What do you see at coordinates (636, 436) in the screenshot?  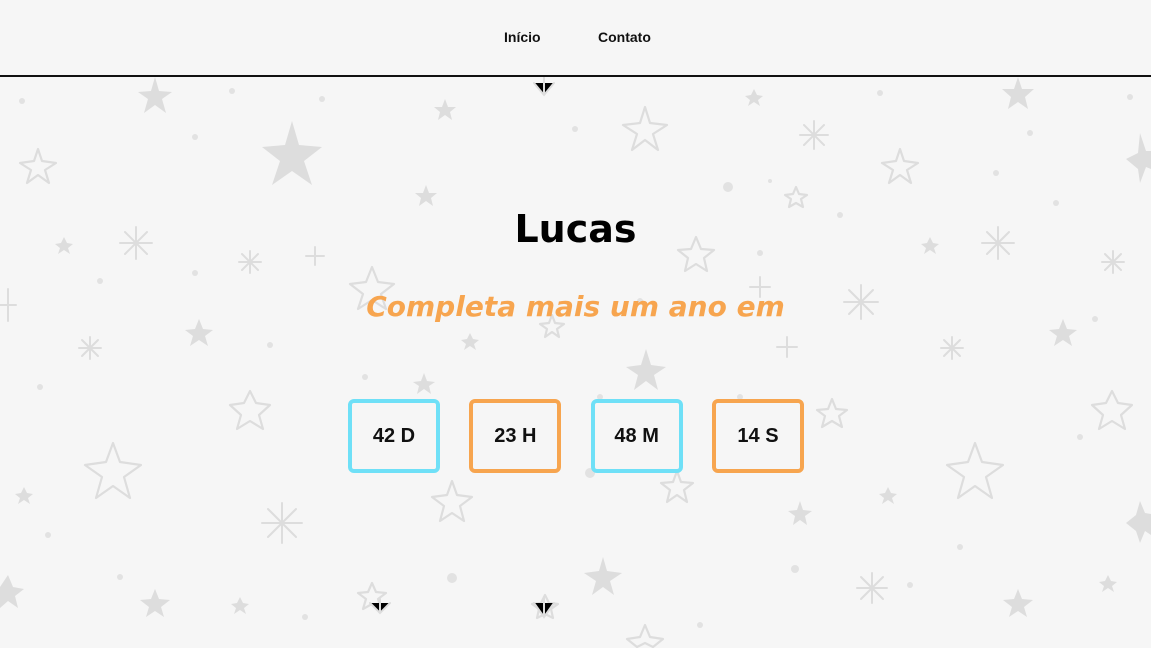 I see `countdown-minutes-box: 48 M` at bounding box center [636, 436].